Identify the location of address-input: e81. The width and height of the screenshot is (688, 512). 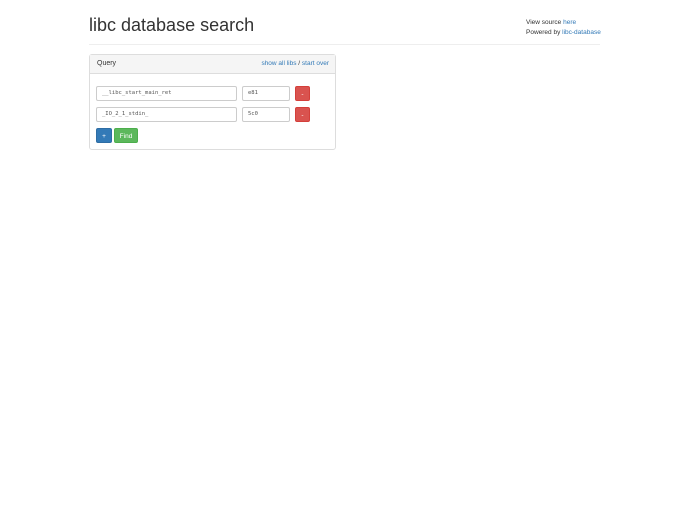
(266, 93).